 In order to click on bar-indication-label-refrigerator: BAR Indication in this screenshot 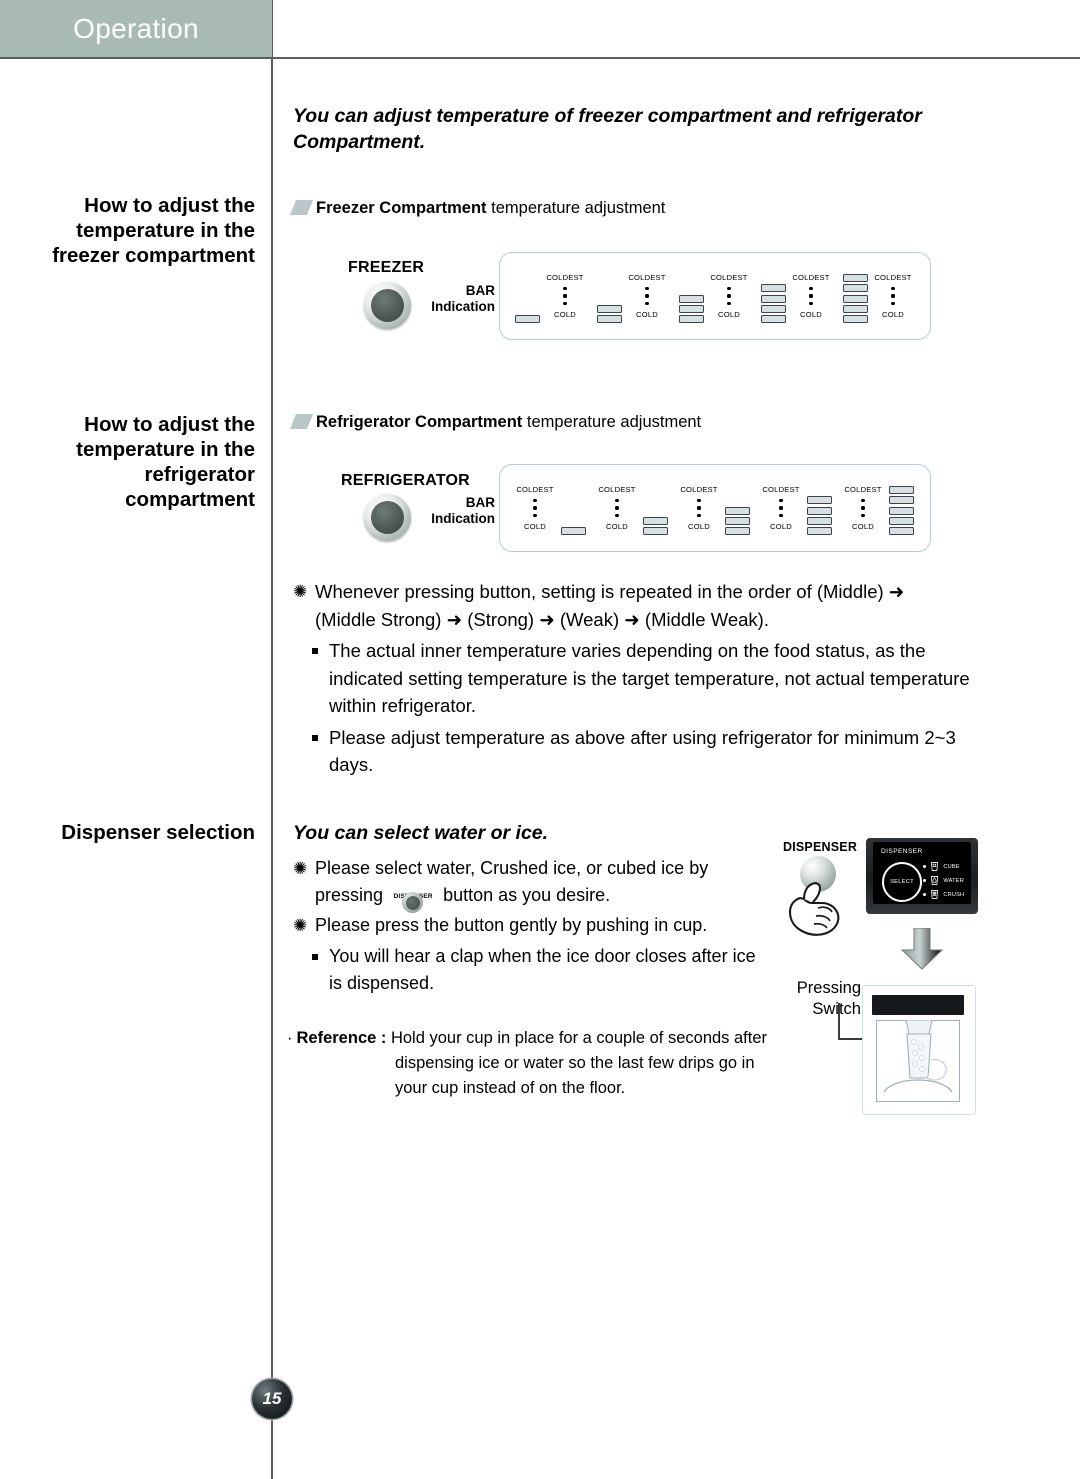, I will do `click(450, 511)`.